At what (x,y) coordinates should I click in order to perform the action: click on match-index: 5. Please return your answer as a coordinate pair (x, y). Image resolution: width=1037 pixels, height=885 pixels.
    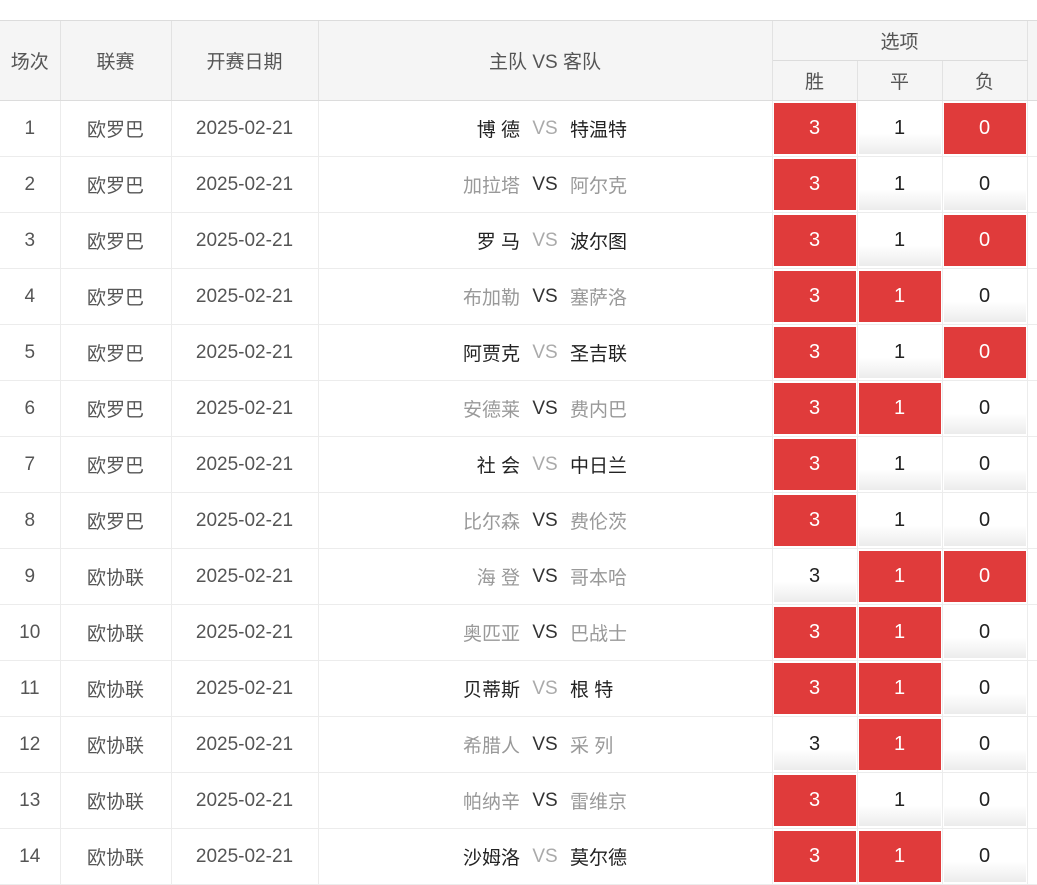
    Looking at the image, I should click on (30, 352).